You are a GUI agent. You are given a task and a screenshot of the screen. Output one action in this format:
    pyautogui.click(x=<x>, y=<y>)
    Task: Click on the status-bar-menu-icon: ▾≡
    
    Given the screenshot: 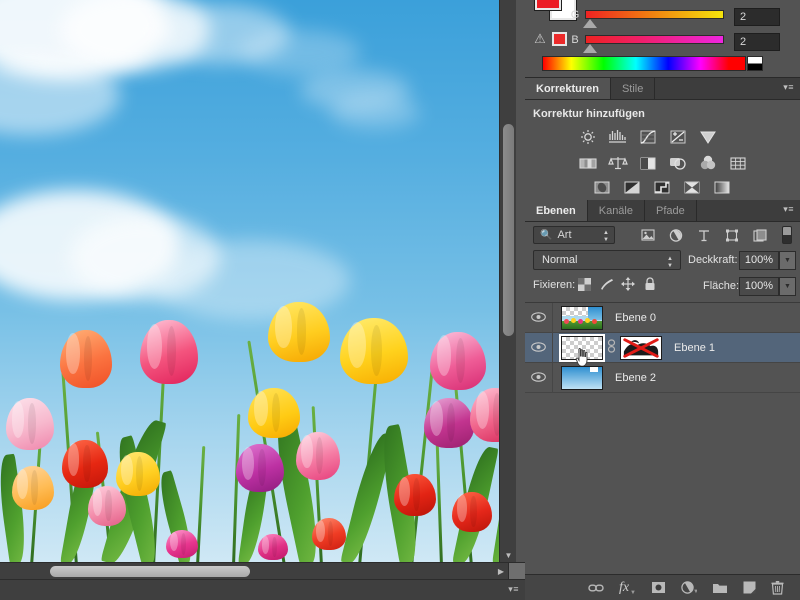 What is the action you would take?
    pyautogui.click(x=513, y=589)
    